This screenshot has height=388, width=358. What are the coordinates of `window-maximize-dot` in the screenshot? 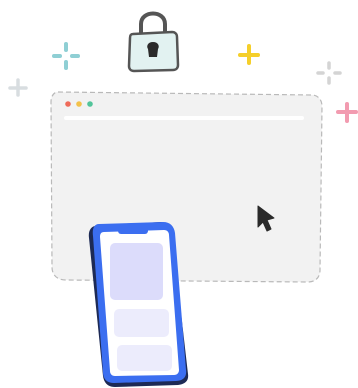 It's located at (90, 104).